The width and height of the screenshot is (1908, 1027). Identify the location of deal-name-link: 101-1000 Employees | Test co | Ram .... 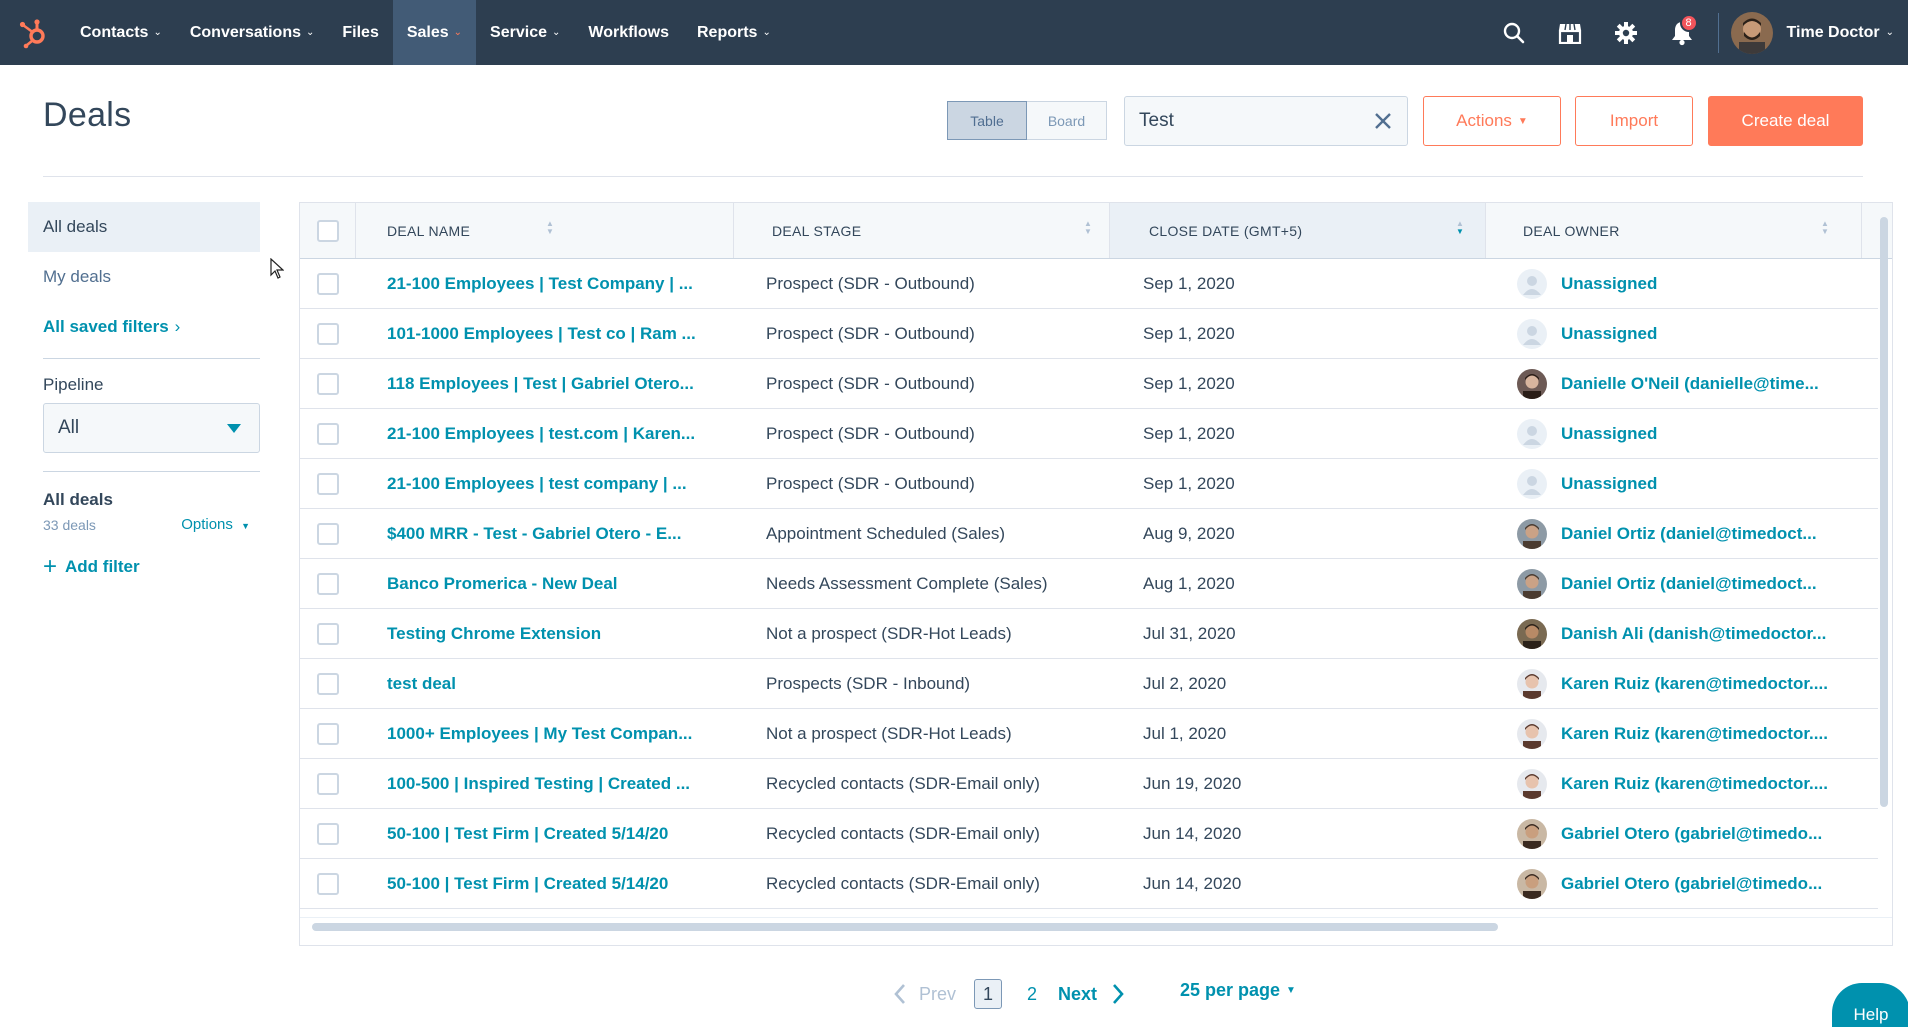
(541, 334).